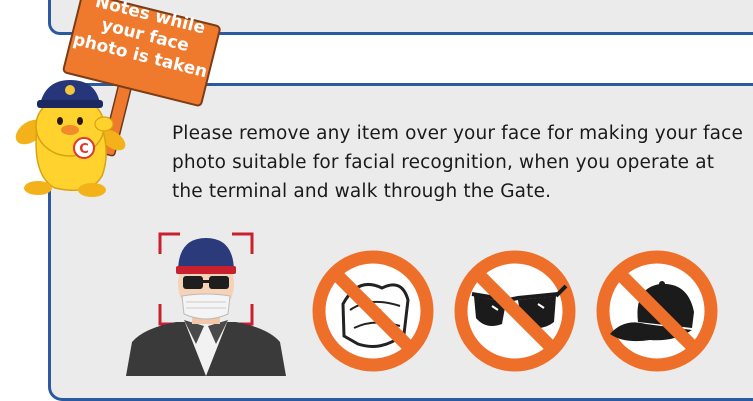 The width and height of the screenshot is (753, 401). I want to click on mascot: C, so click(70, 138).